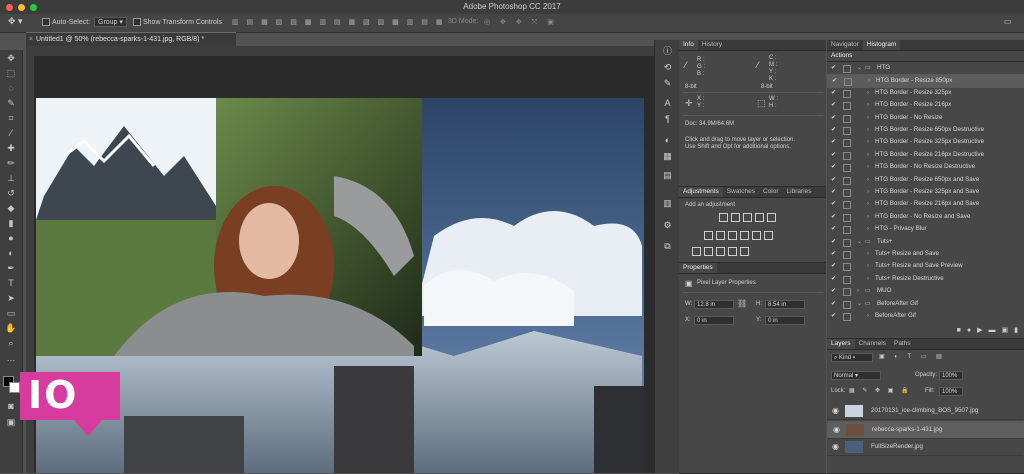 This screenshot has height=474, width=1024. Describe the element at coordinates (712, 45) in the screenshot. I see `tab-history: History` at that location.